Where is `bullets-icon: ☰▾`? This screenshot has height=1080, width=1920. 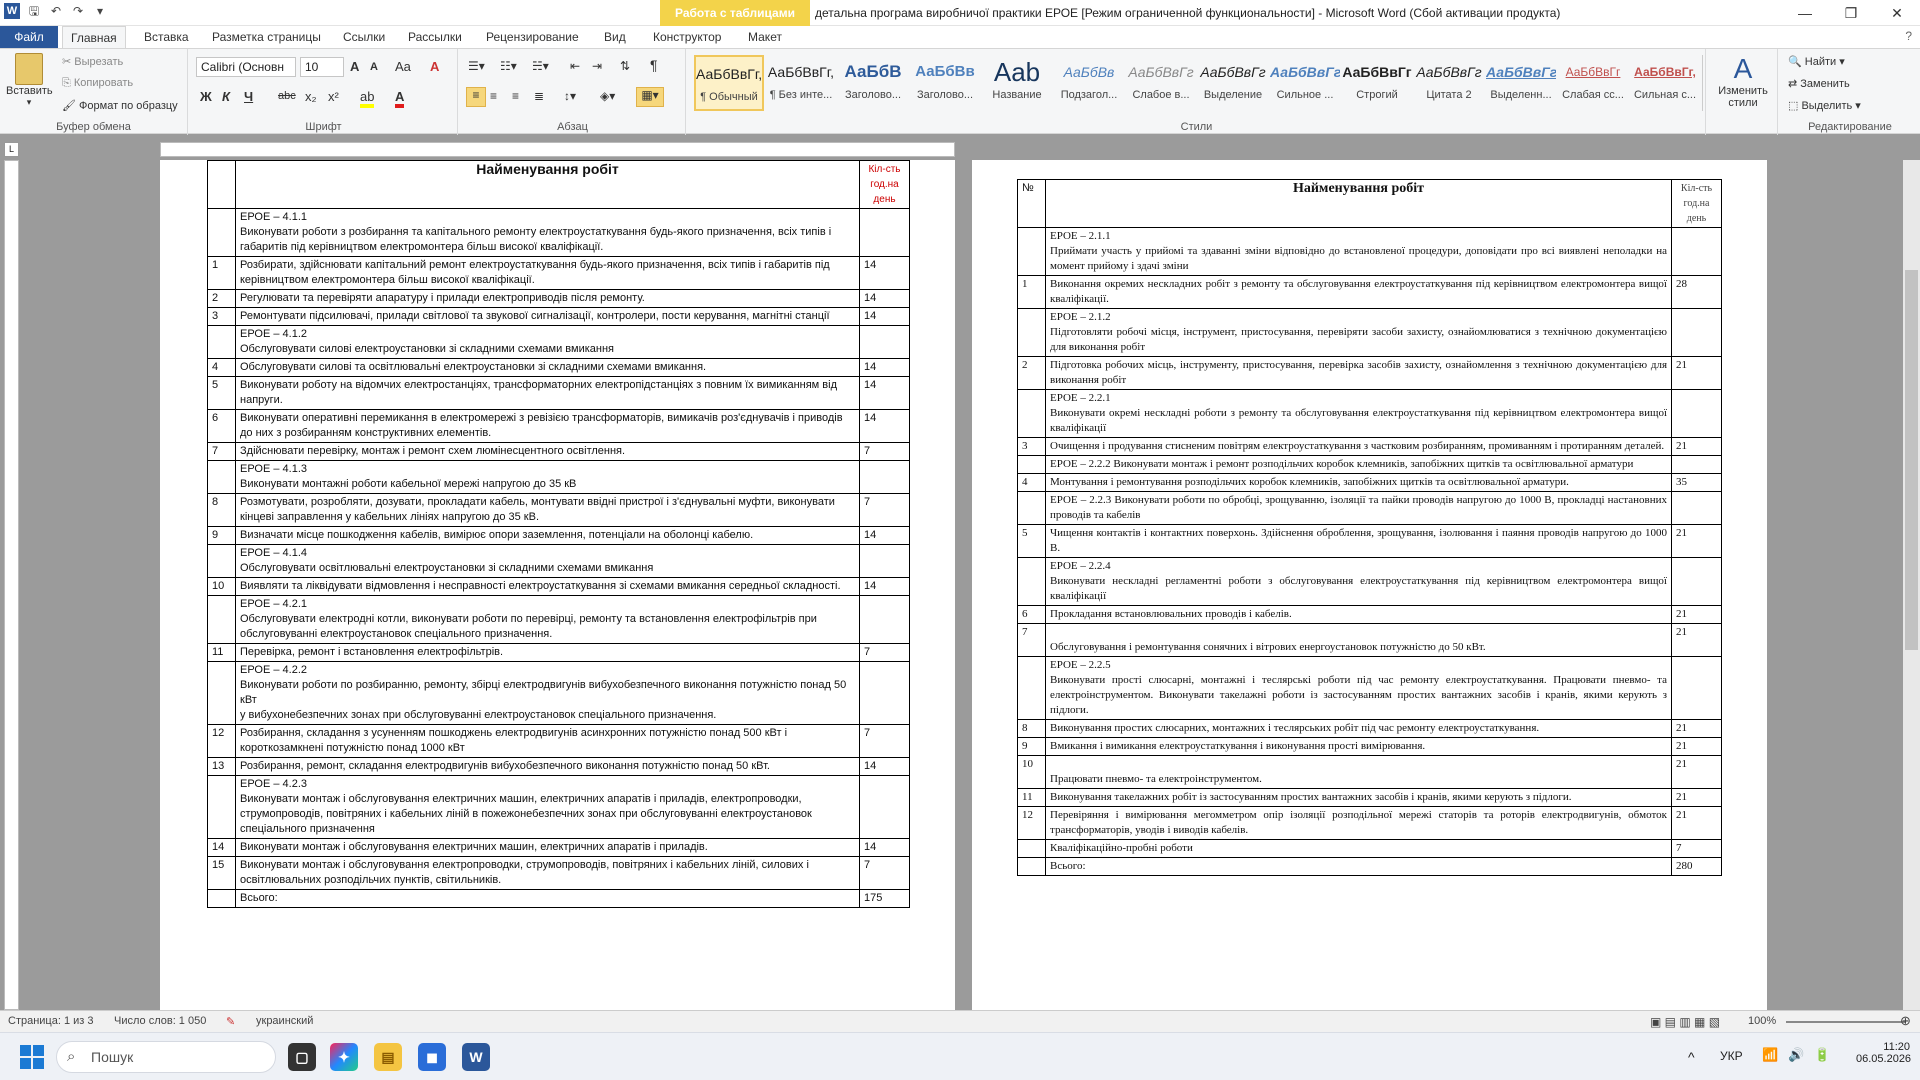
bullets-icon: ☰▾ is located at coordinates (476, 66).